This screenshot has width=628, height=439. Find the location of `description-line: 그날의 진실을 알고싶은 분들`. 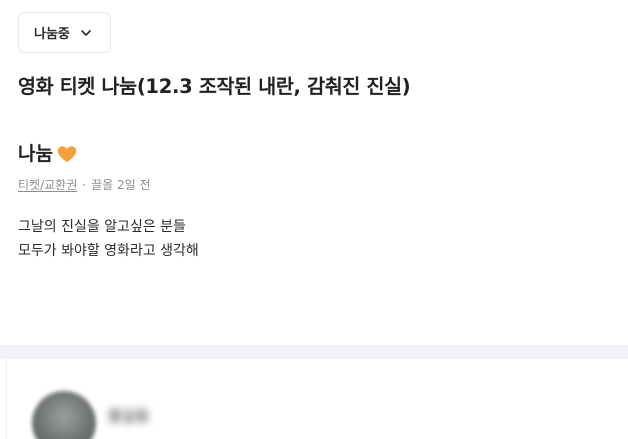

description-line: 그날의 진실을 알고싶은 분들 is located at coordinates (102, 227).